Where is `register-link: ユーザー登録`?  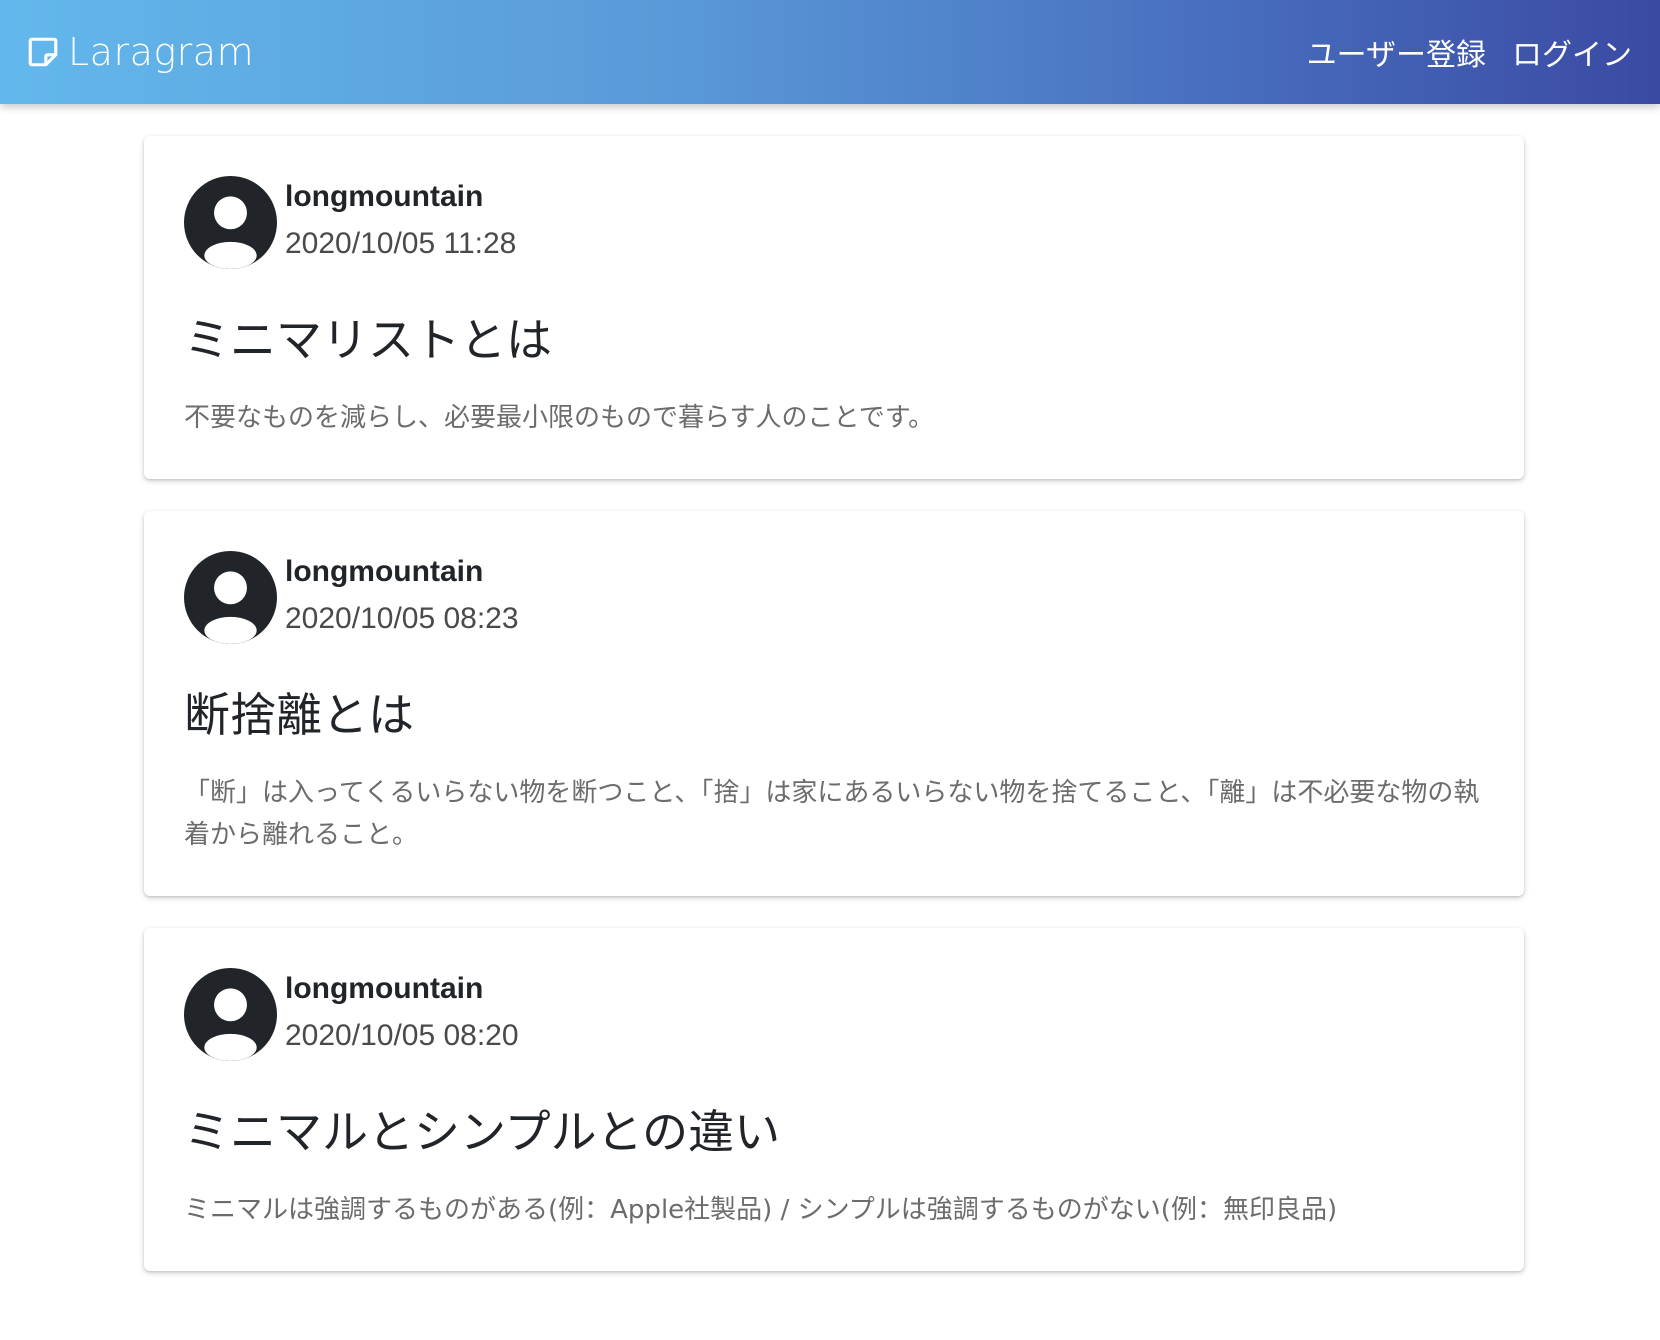 register-link: ユーザー登録 is located at coordinates (1396, 52).